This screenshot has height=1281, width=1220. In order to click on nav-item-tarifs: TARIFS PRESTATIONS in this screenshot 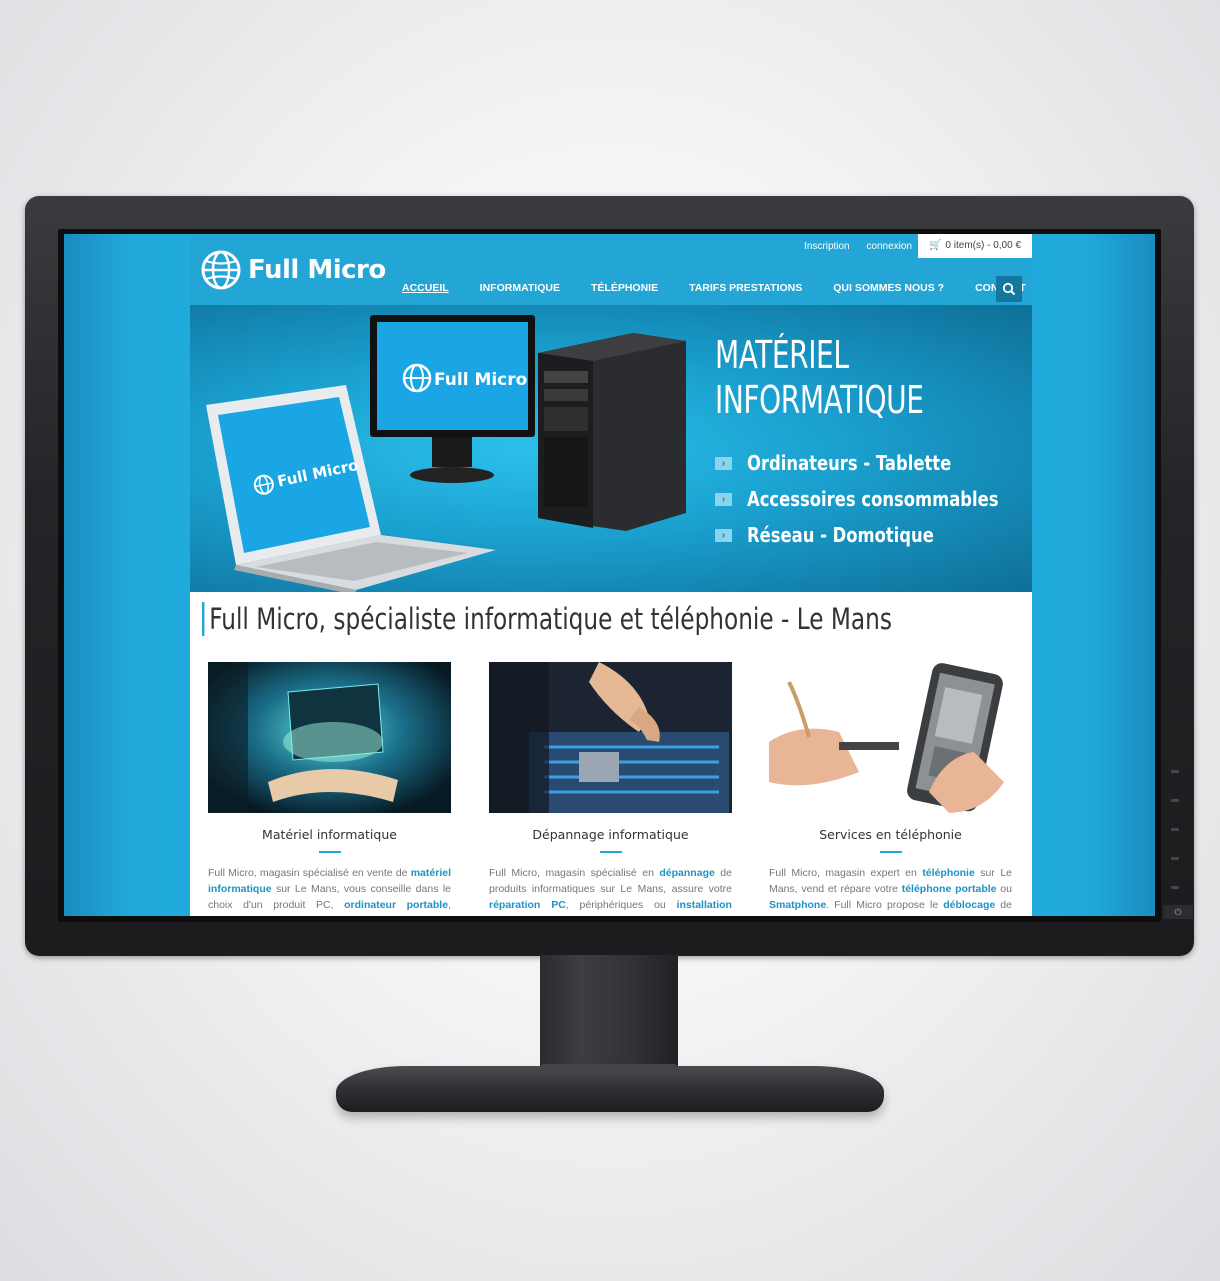, I will do `click(745, 288)`.